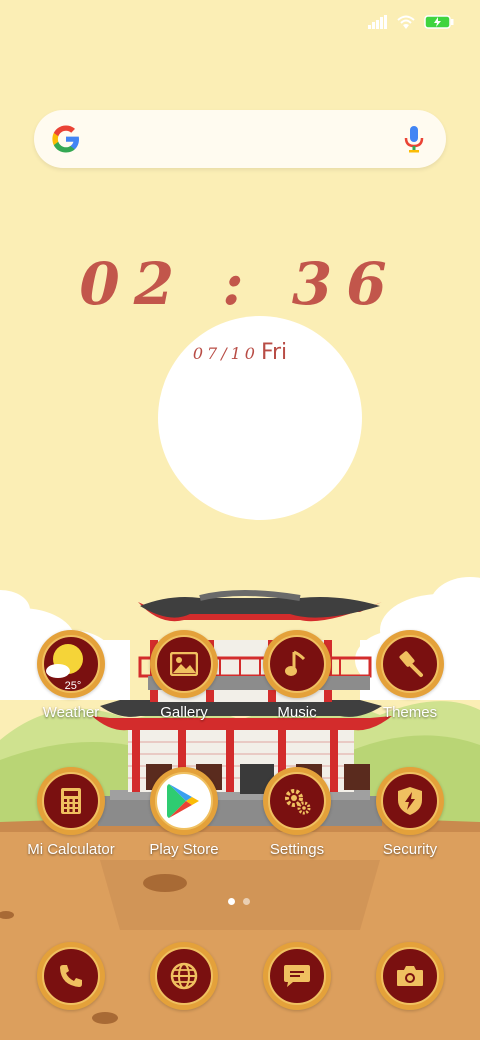 The width and height of the screenshot is (480, 1040). I want to click on weather-icon: 25°, so click(71, 664).